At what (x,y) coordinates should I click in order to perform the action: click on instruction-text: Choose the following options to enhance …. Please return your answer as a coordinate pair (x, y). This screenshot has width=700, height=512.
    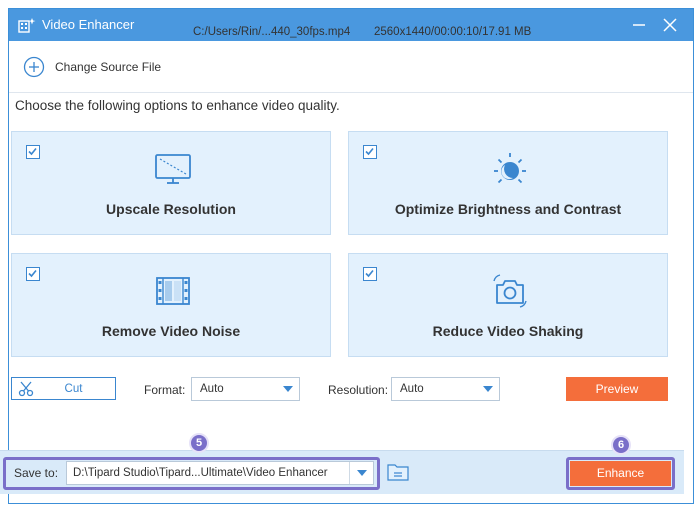
    Looking at the image, I should click on (177, 105).